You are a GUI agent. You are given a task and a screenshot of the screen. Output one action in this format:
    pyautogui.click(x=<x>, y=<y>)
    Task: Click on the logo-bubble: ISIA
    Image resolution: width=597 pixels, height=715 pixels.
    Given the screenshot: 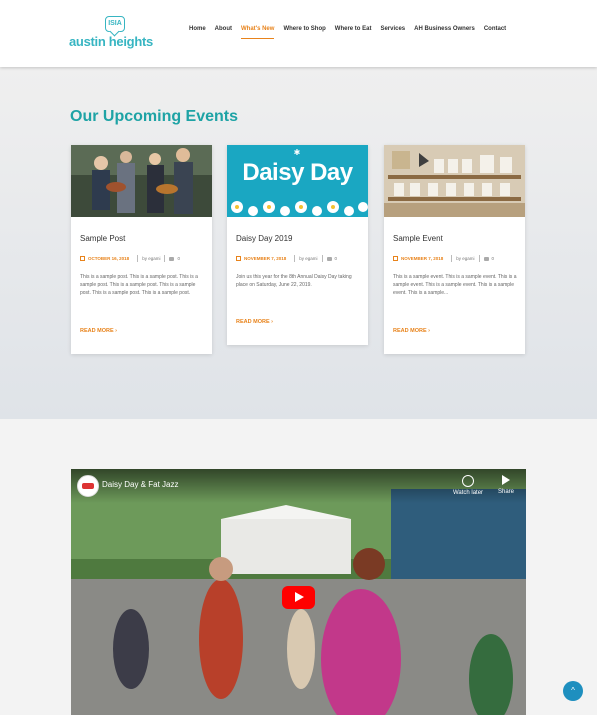 What is the action you would take?
    pyautogui.click(x=115, y=24)
    